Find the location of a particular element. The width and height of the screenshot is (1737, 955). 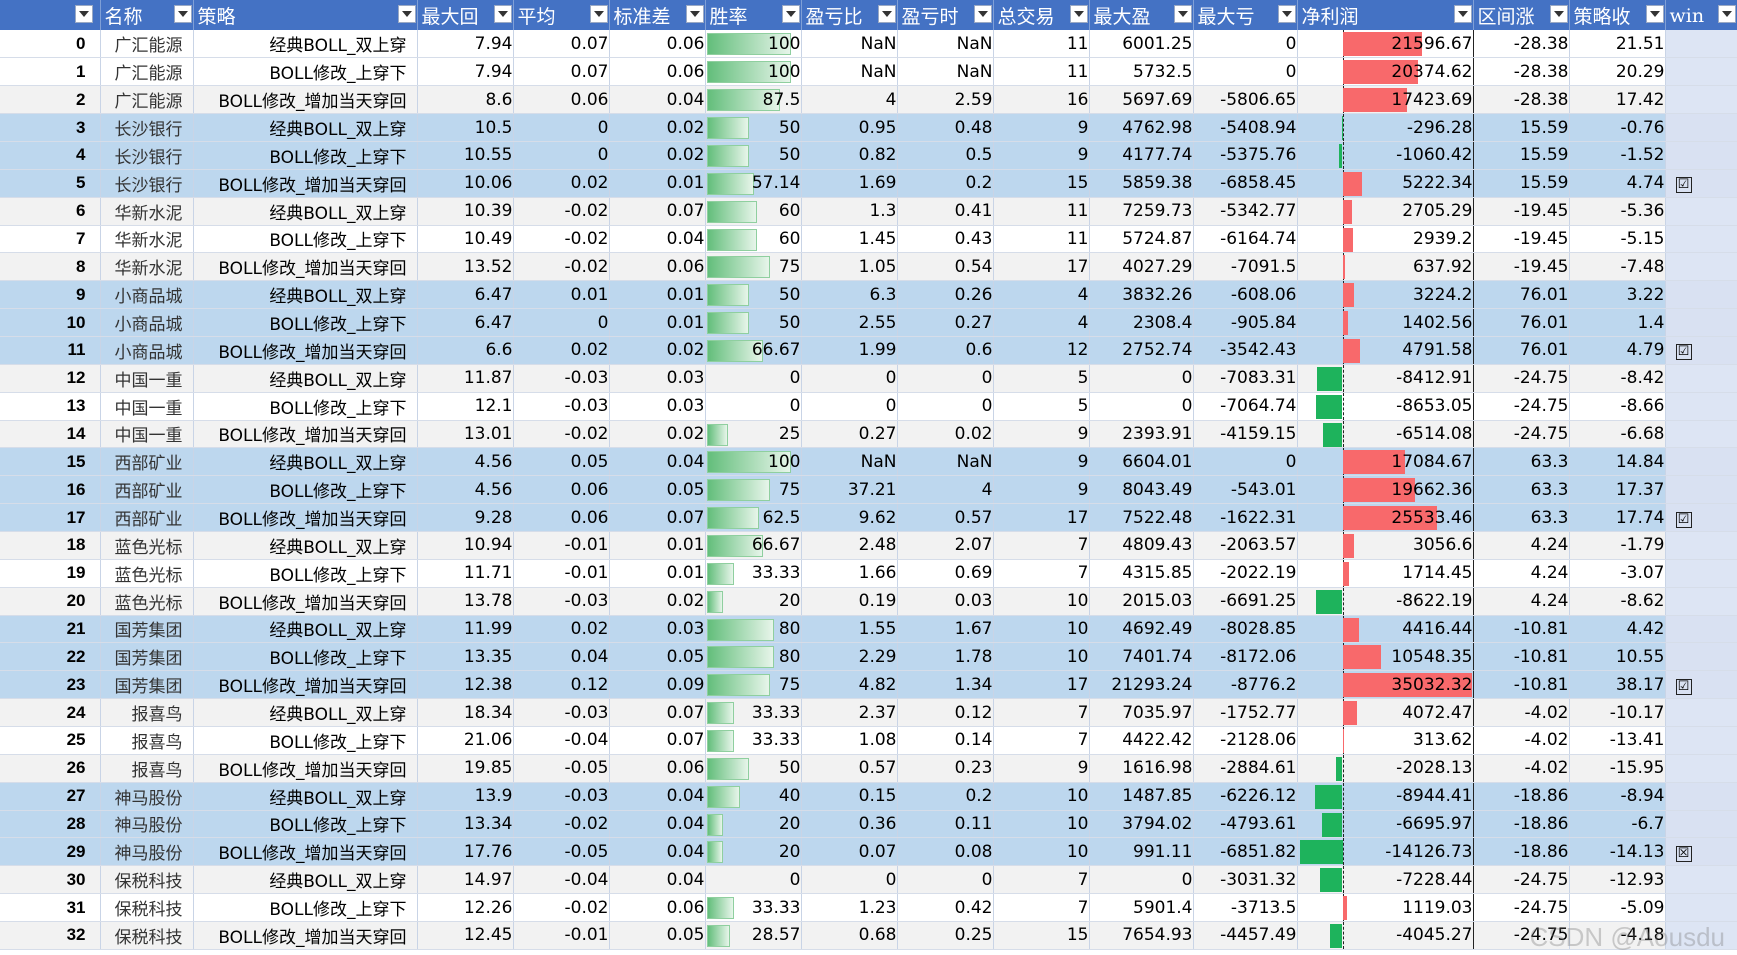

header-win: win is located at coordinates (1701, 15).